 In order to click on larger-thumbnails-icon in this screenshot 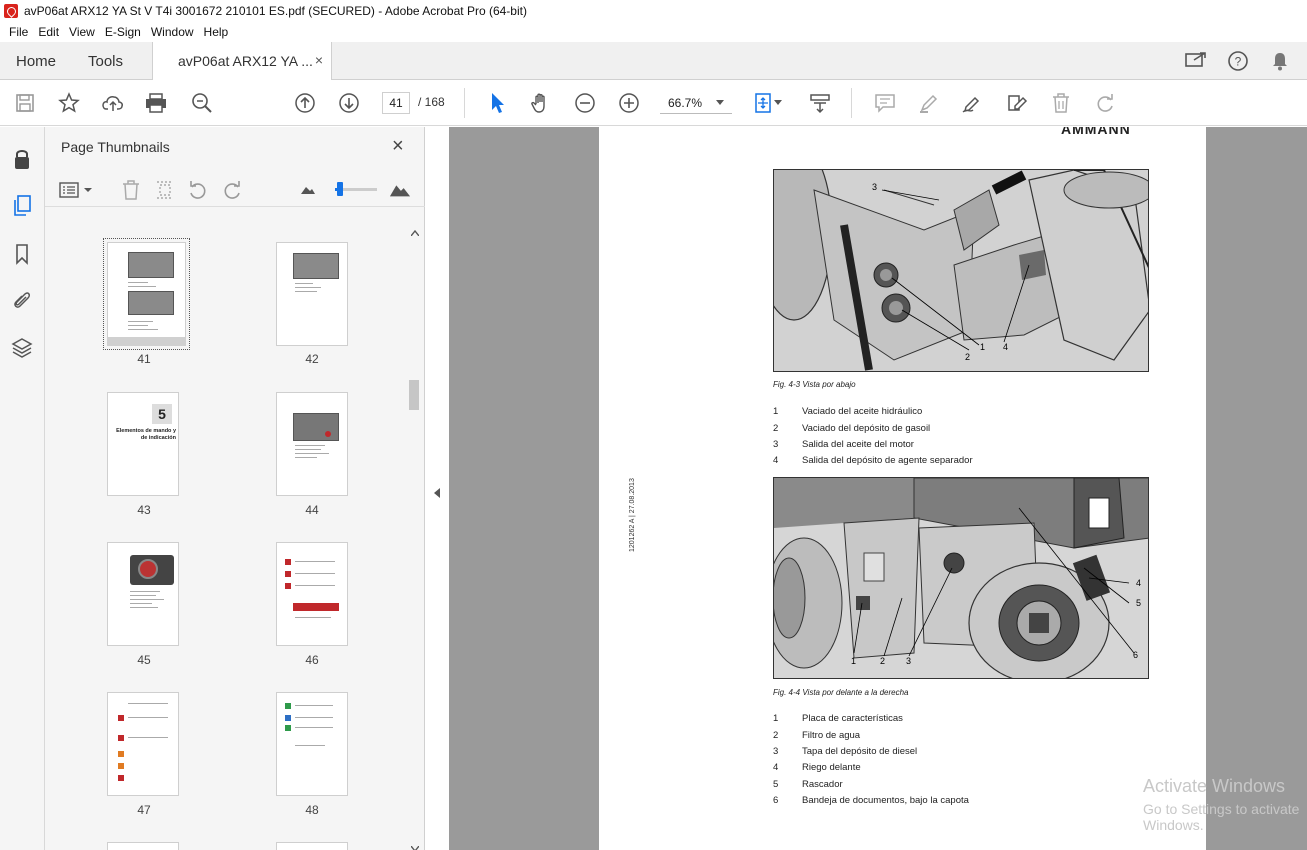, I will do `click(400, 190)`.